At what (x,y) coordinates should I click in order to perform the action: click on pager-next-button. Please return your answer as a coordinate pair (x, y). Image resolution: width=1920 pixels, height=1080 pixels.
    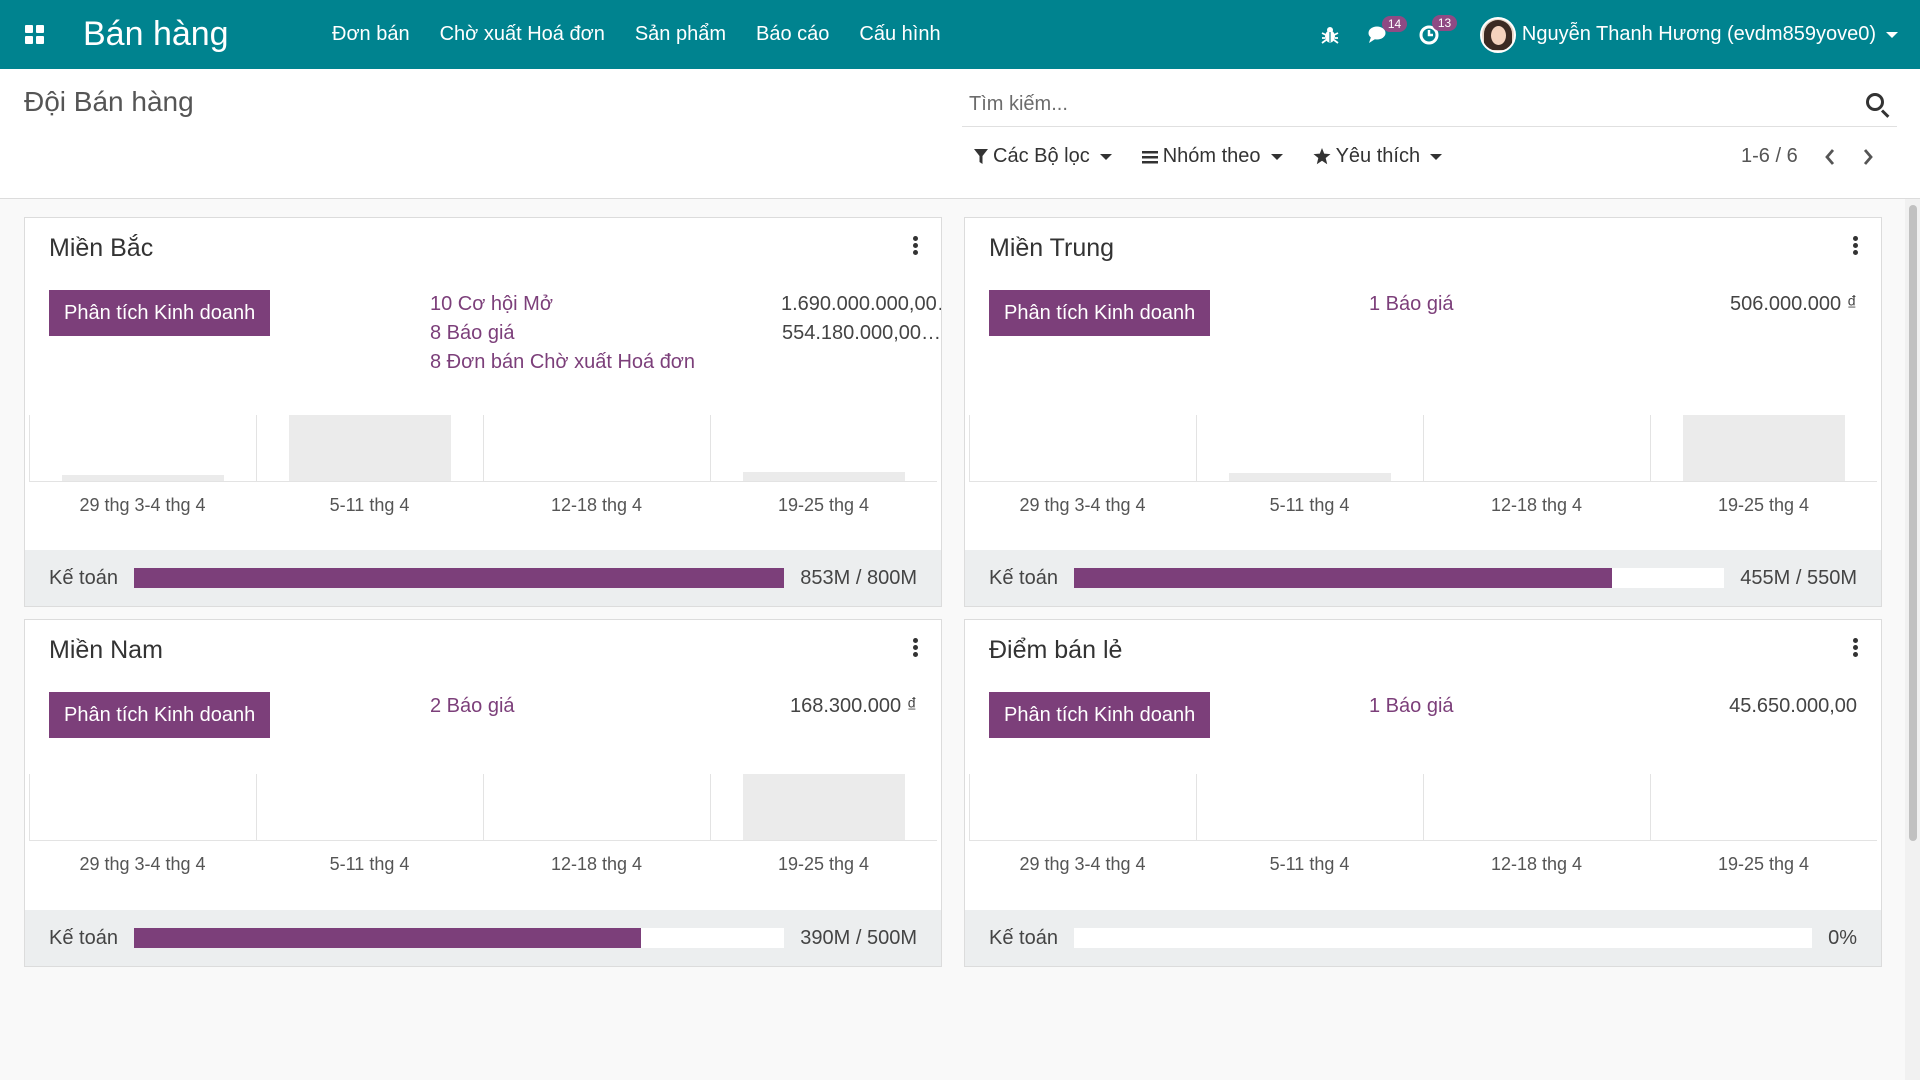
    Looking at the image, I should click on (1868, 157).